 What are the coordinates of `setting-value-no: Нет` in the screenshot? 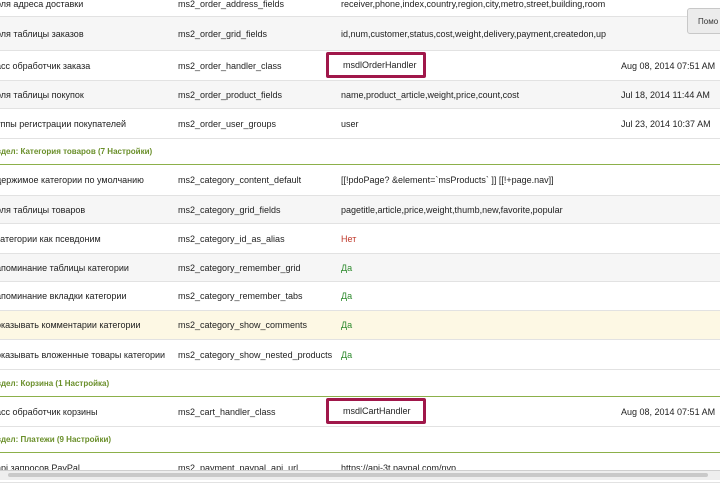 It's located at (349, 238).